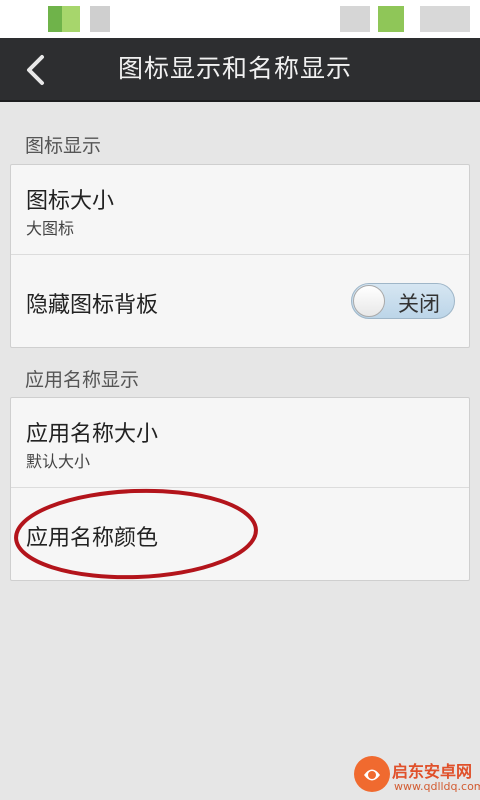  Describe the element at coordinates (82, 380) in the screenshot. I see `section-label-app-name-display: 应用名称显示` at that location.